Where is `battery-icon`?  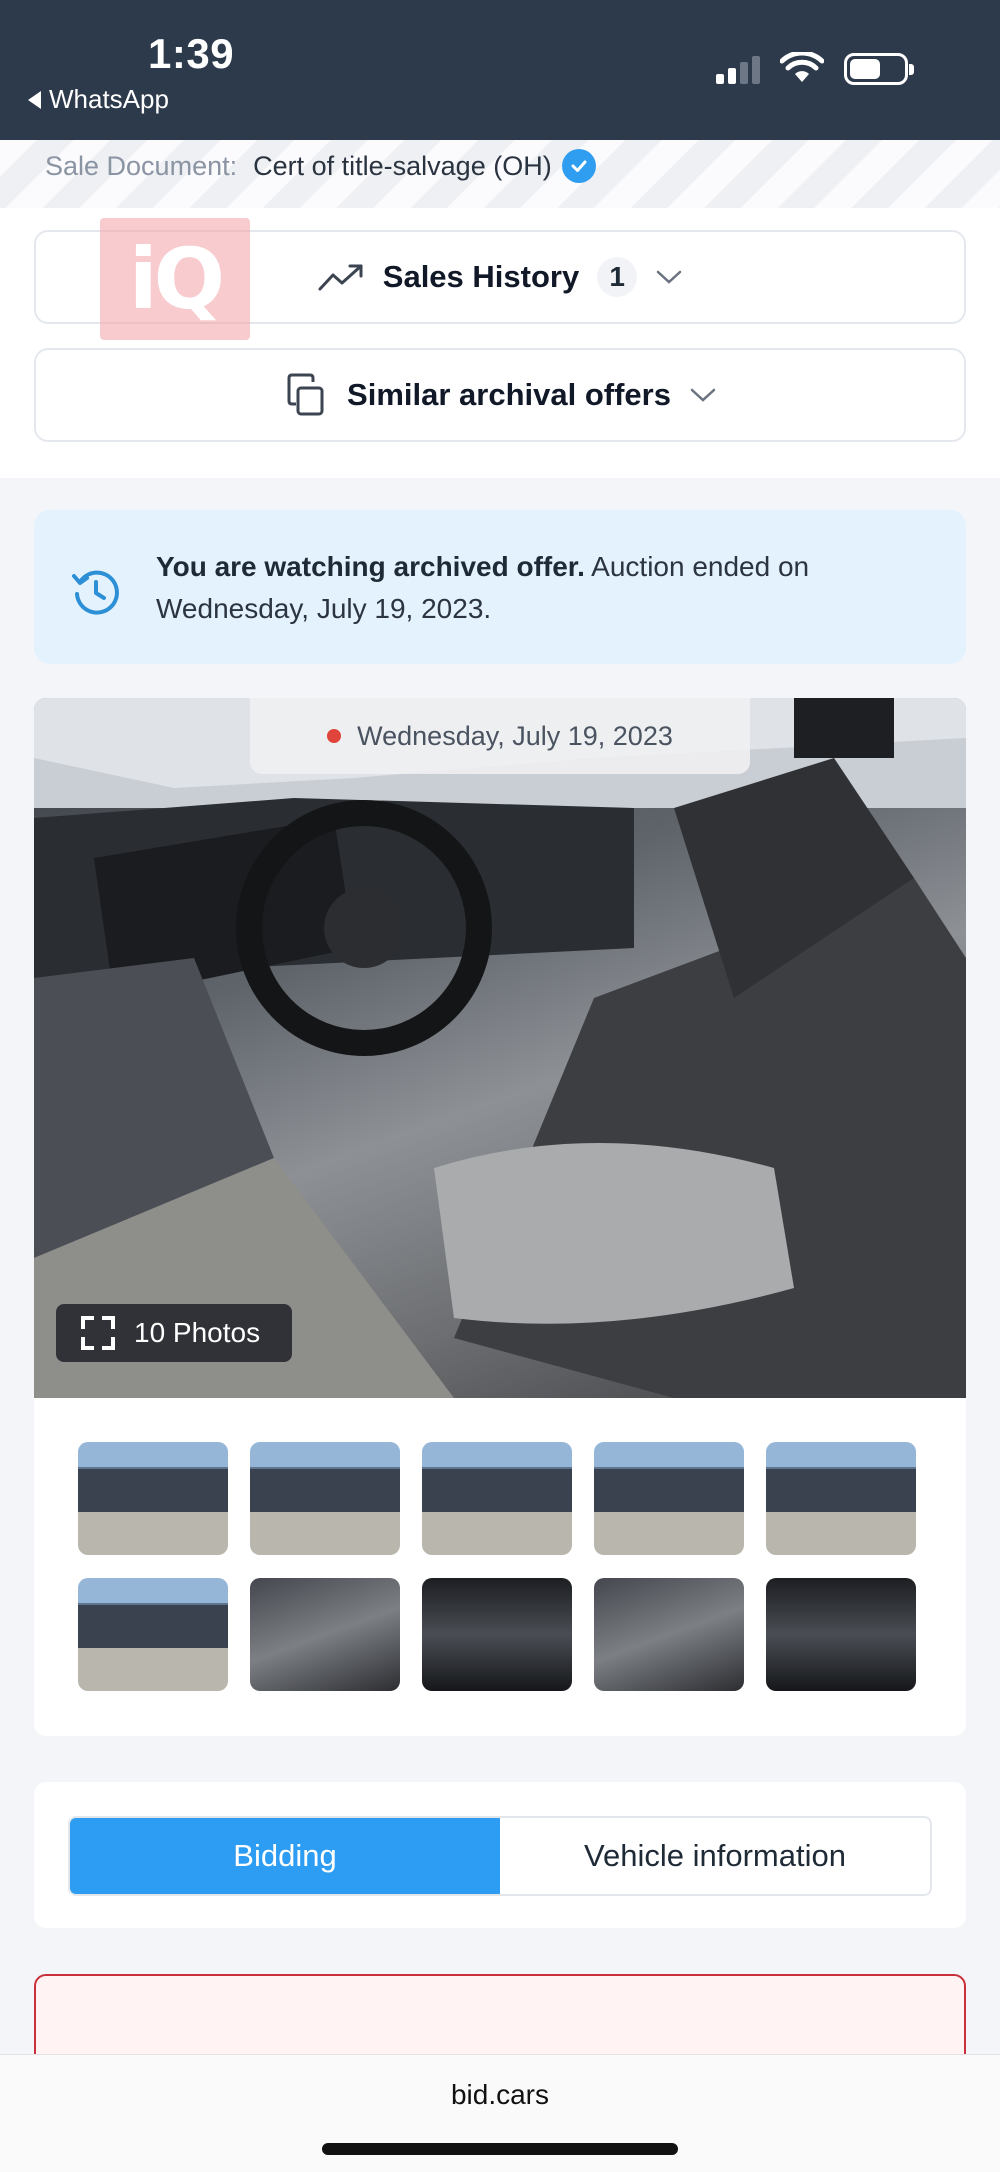
battery-icon is located at coordinates (879, 69).